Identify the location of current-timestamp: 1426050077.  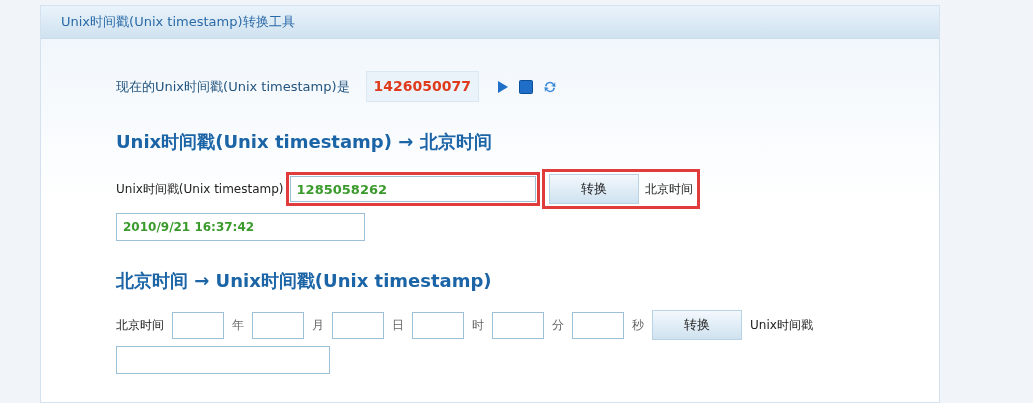
(422, 86).